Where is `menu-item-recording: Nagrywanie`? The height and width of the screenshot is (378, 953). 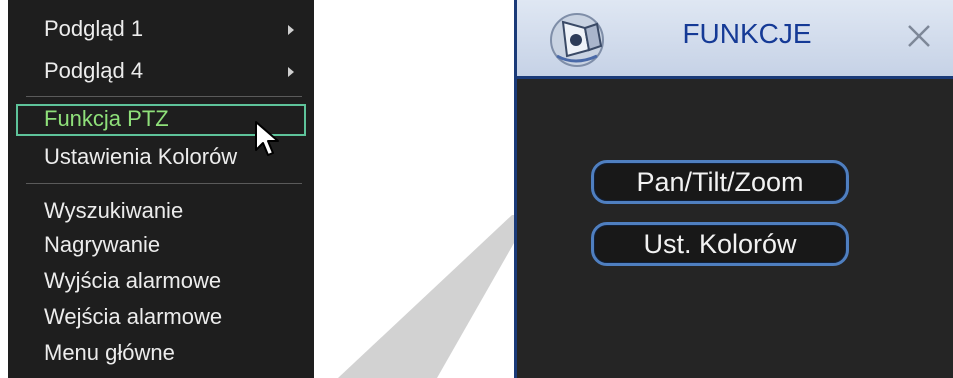 menu-item-recording: Nagrywanie is located at coordinates (161, 246).